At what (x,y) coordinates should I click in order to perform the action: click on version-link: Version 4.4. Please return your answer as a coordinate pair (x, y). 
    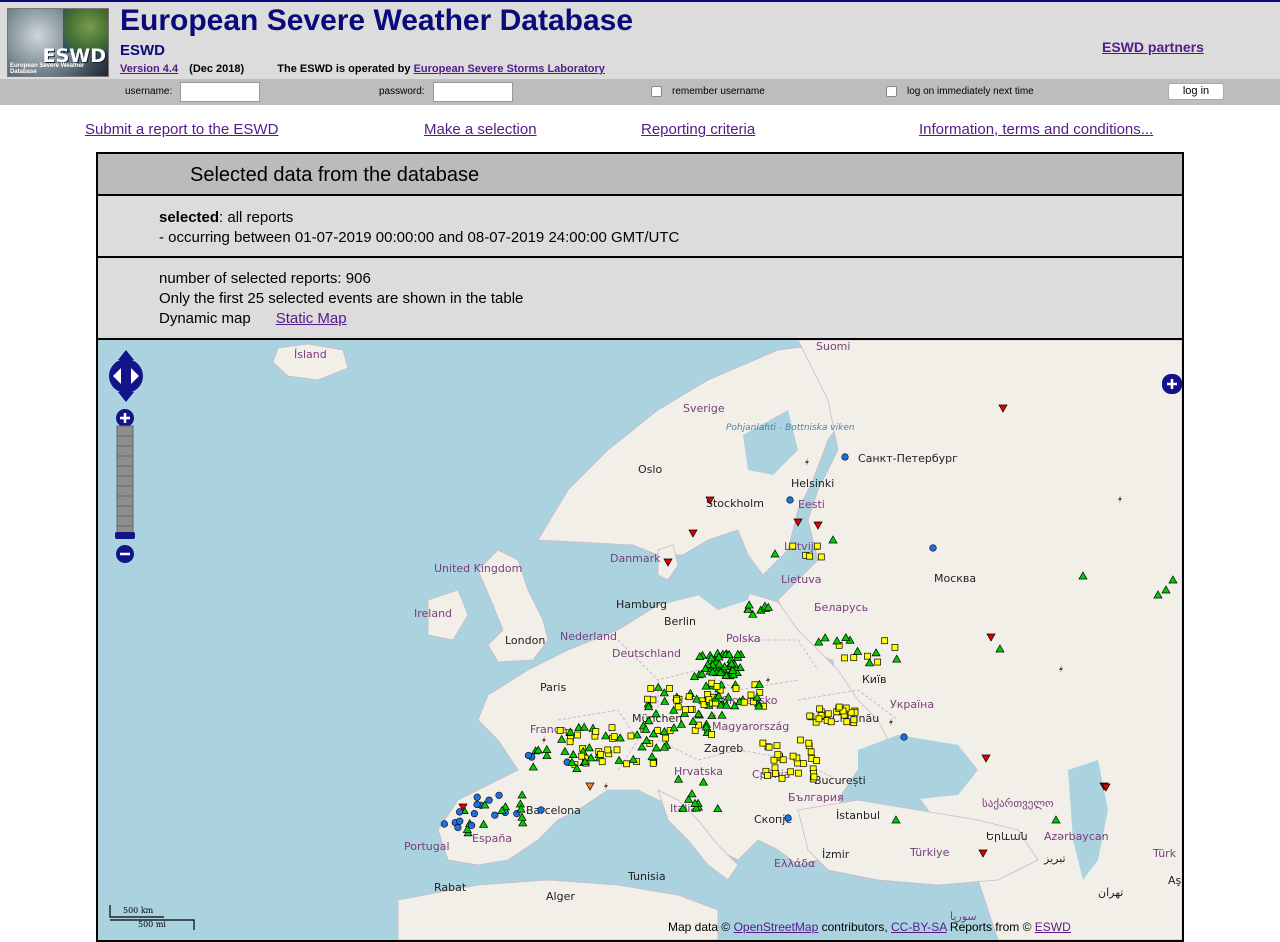
    Looking at the image, I should click on (149, 69).